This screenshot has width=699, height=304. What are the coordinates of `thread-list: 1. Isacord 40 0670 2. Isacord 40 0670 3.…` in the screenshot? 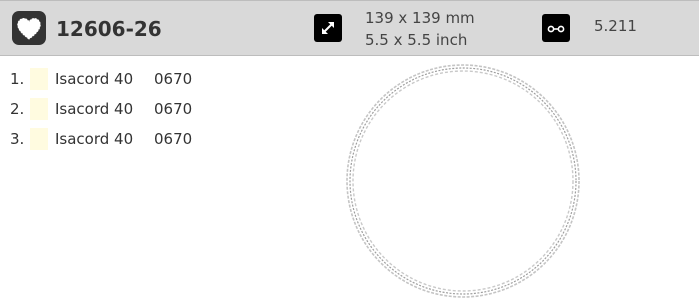 It's located at (101, 109).